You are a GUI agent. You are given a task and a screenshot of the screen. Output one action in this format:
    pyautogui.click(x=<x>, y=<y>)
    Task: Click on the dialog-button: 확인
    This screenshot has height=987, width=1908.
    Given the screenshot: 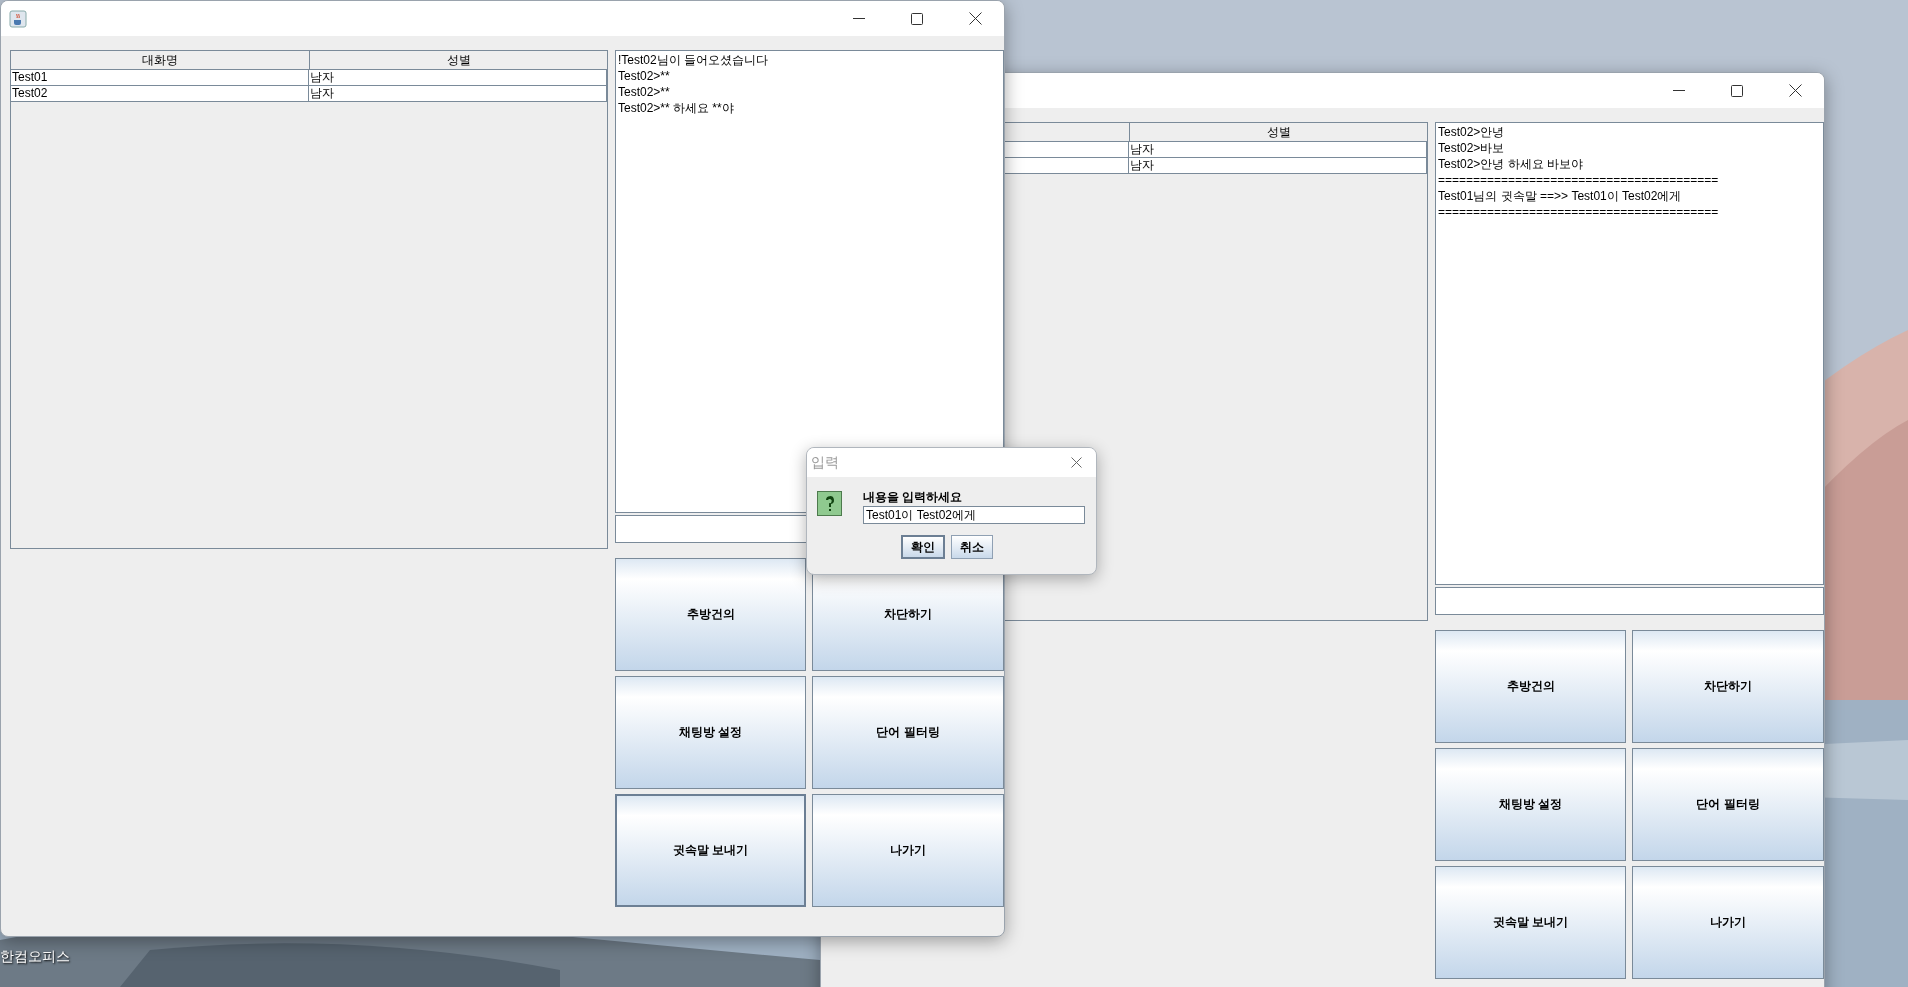 What is the action you would take?
    pyautogui.click(x=923, y=547)
    